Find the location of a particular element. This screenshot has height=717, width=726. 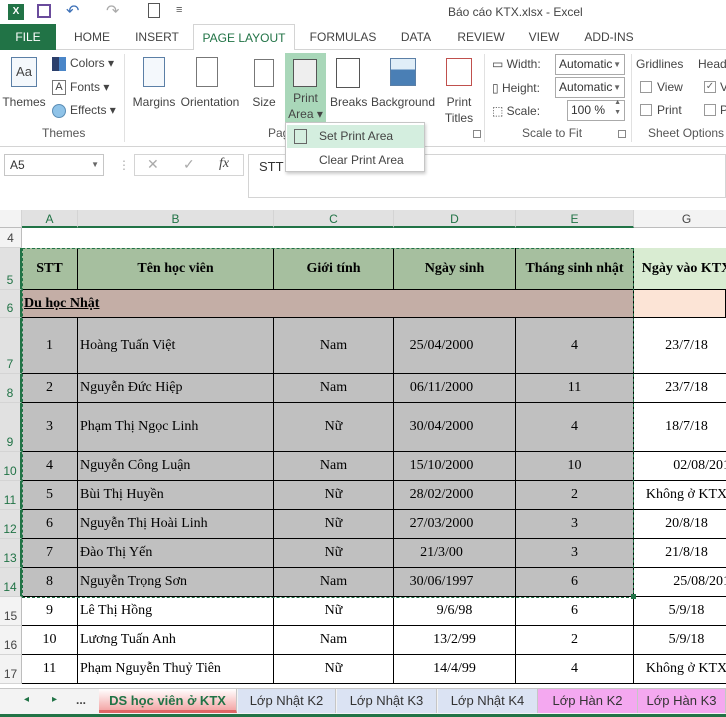

table-cell: Lê Thị Hồng is located at coordinates (176, 611).